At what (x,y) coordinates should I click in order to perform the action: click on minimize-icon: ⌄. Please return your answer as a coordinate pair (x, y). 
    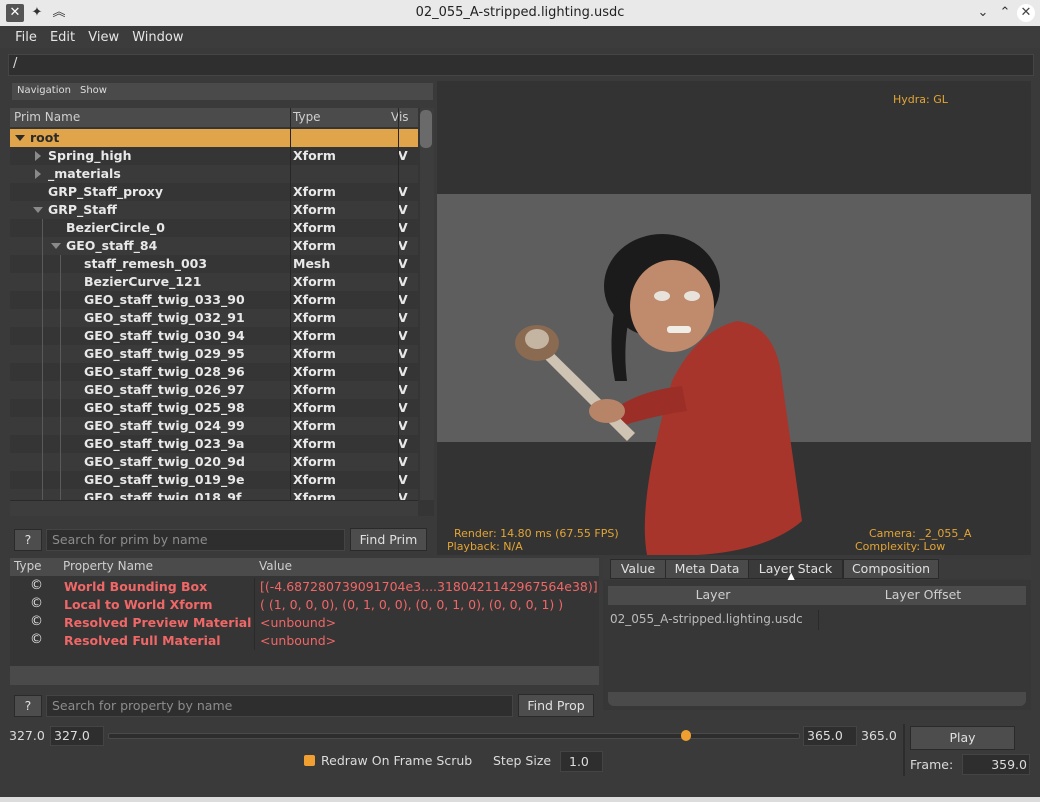
    Looking at the image, I should click on (983, 13).